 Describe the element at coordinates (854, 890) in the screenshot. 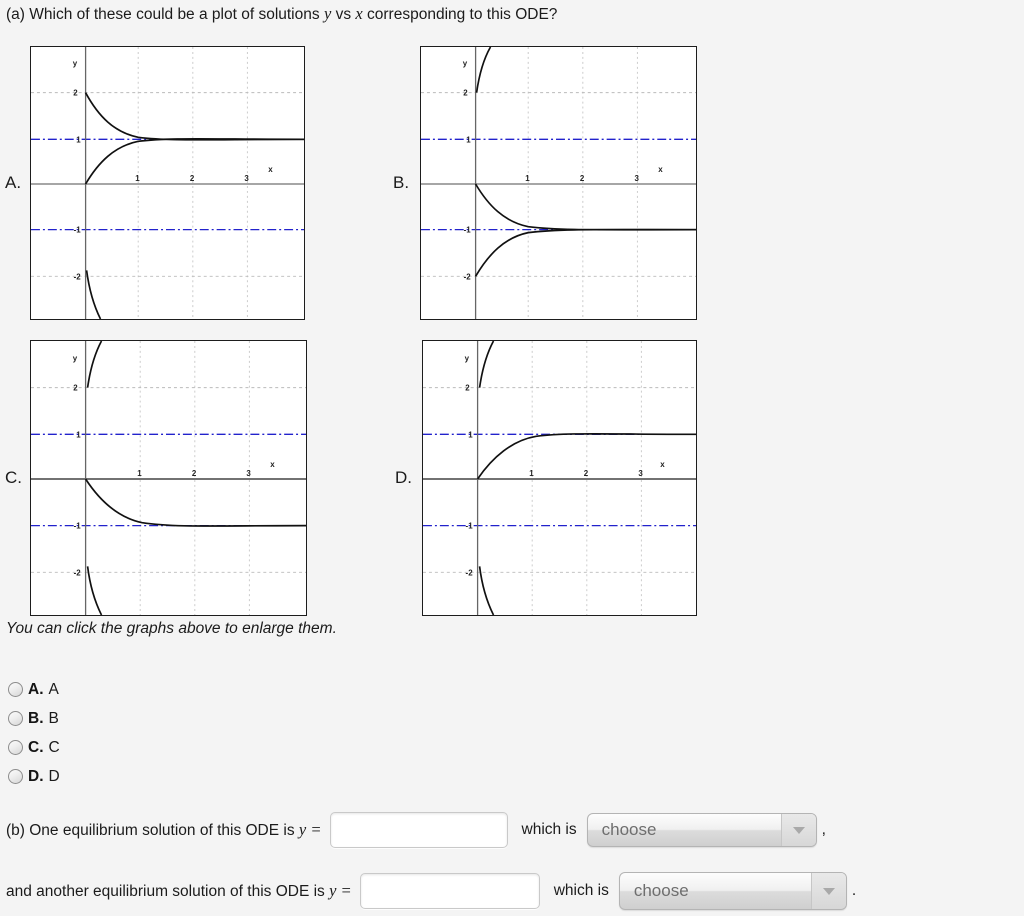

I see `part-c-trailing-punctuation: .` at that location.